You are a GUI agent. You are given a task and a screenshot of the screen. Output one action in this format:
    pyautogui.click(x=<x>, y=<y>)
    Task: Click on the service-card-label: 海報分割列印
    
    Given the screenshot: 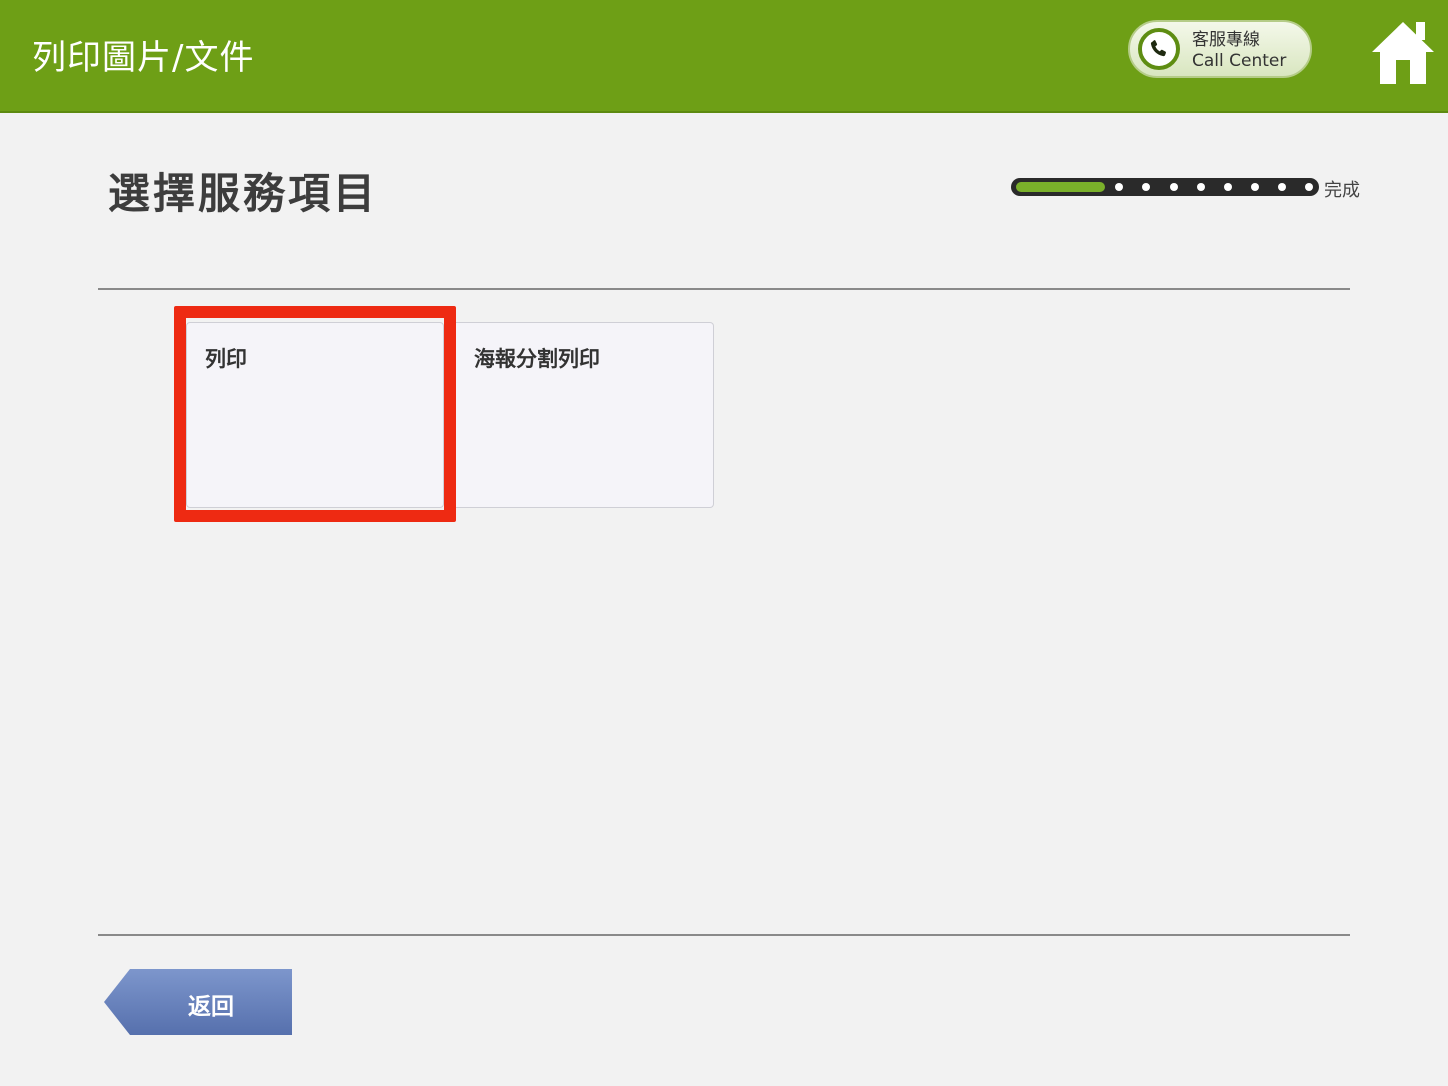 What is the action you would take?
    pyautogui.click(x=537, y=359)
    